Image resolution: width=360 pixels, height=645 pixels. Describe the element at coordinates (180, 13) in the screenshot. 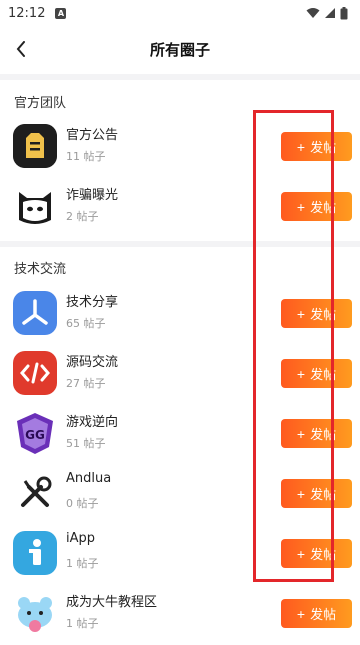

I see `status-bar: 12:12 A` at that location.